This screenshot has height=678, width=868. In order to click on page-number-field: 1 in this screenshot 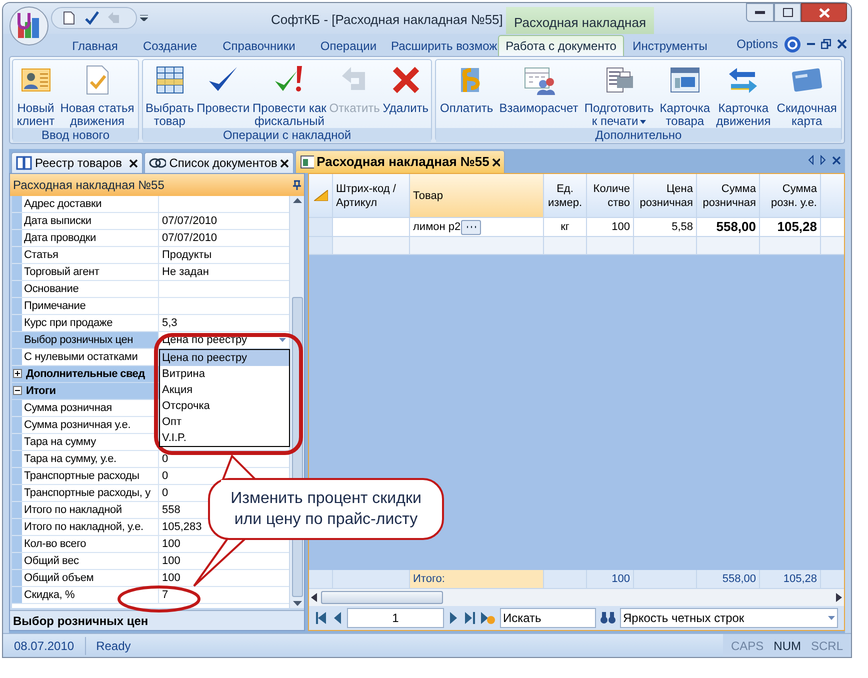, I will do `click(395, 618)`.